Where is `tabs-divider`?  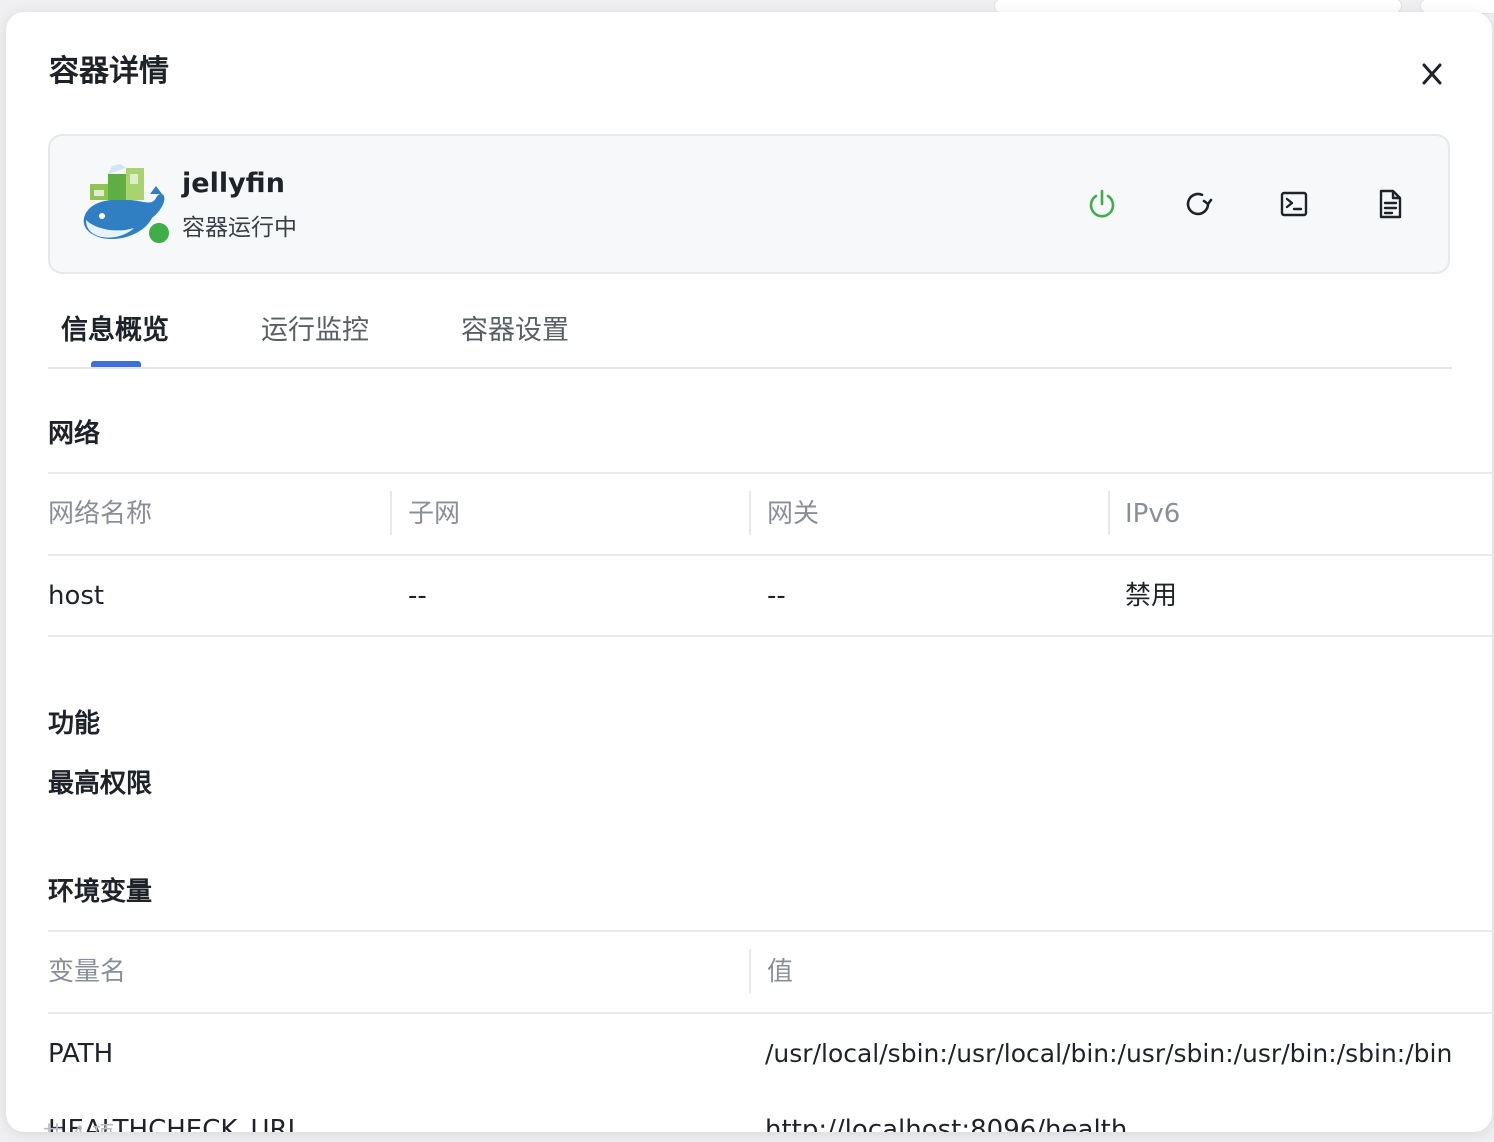
tabs-divider is located at coordinates (750, 368).